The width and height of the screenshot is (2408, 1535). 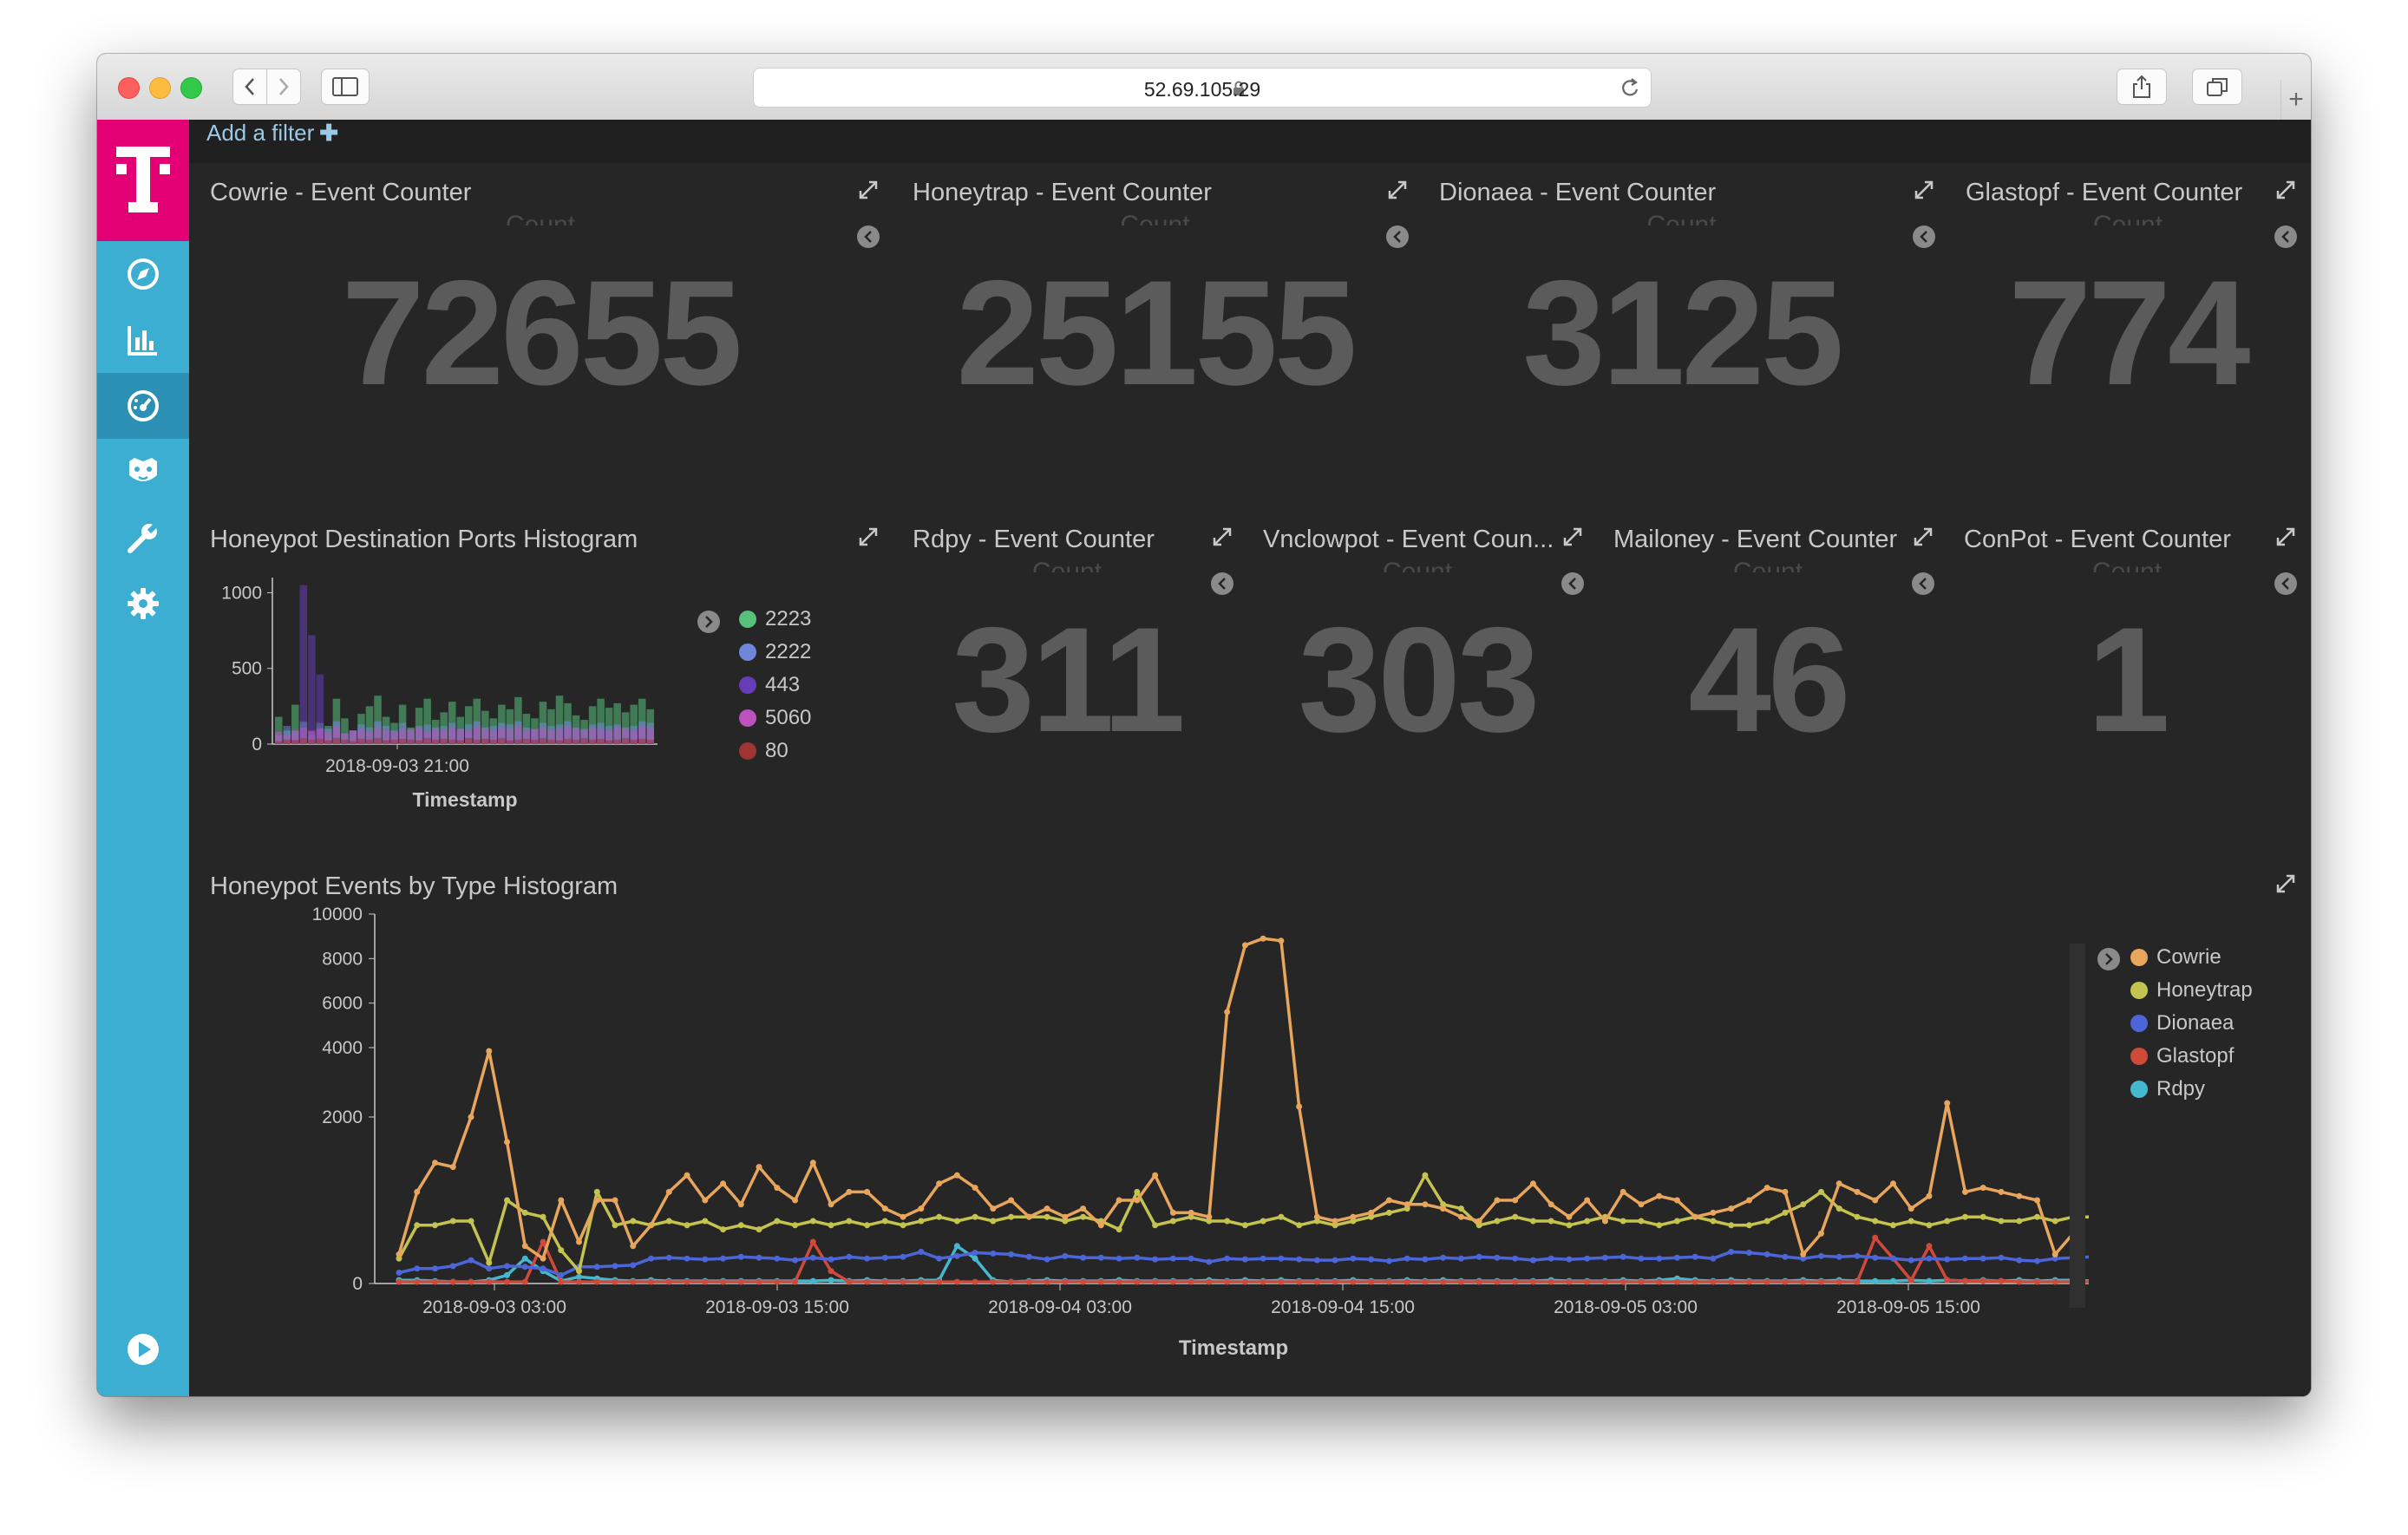 What do you see at coordinates (345, 87) in the screenshot?
I see `sidebar-toggle-button` at bounding box center [345, 87].